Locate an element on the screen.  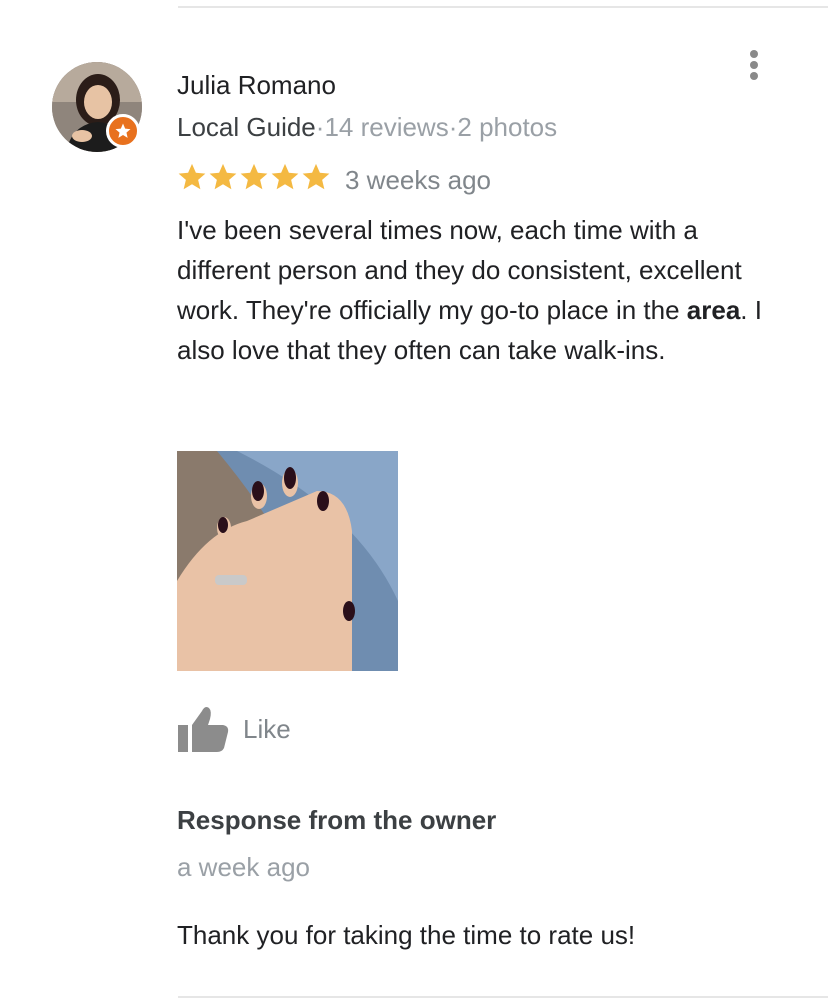
star-rating is located at coordinates (254, 177).